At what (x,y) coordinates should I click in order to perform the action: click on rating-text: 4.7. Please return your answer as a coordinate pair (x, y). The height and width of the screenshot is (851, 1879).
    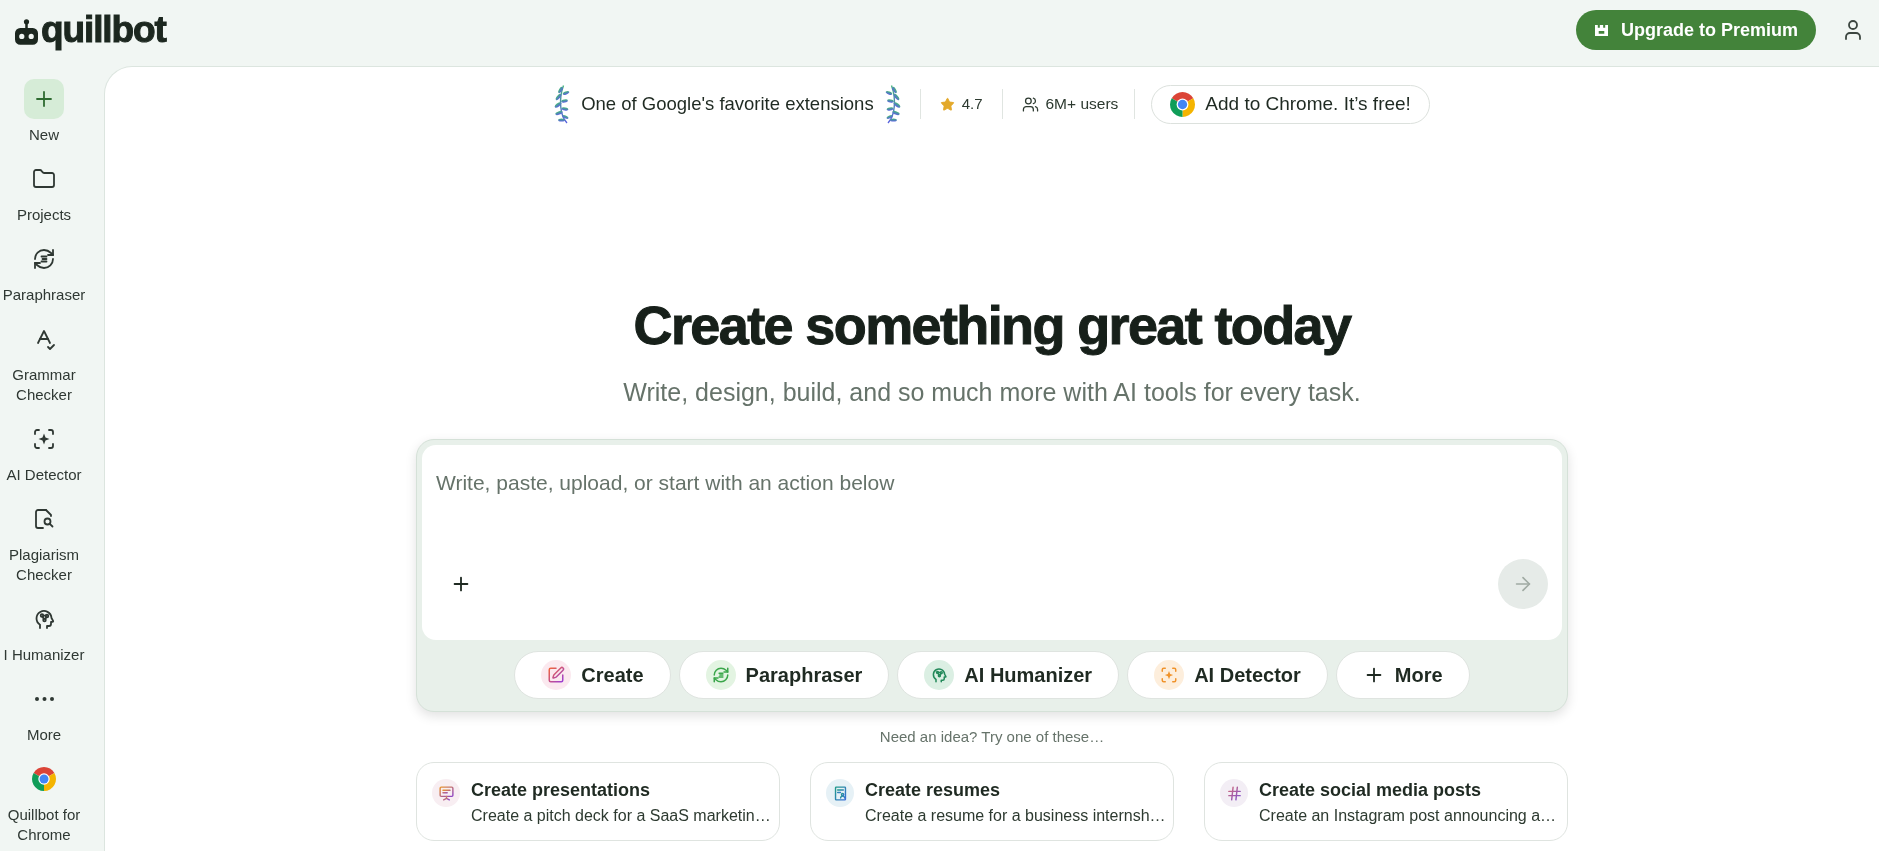
    Looking at the image, I should click on (972, 103).